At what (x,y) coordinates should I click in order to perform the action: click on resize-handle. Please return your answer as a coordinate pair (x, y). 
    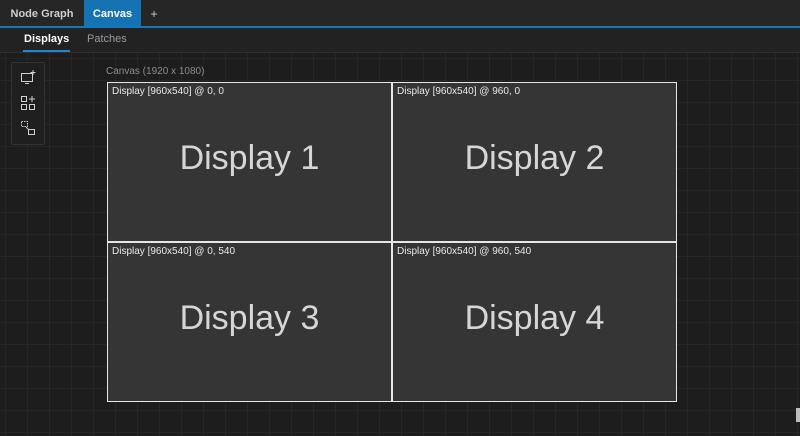
    Looking at the image, I should click on (798, 415).